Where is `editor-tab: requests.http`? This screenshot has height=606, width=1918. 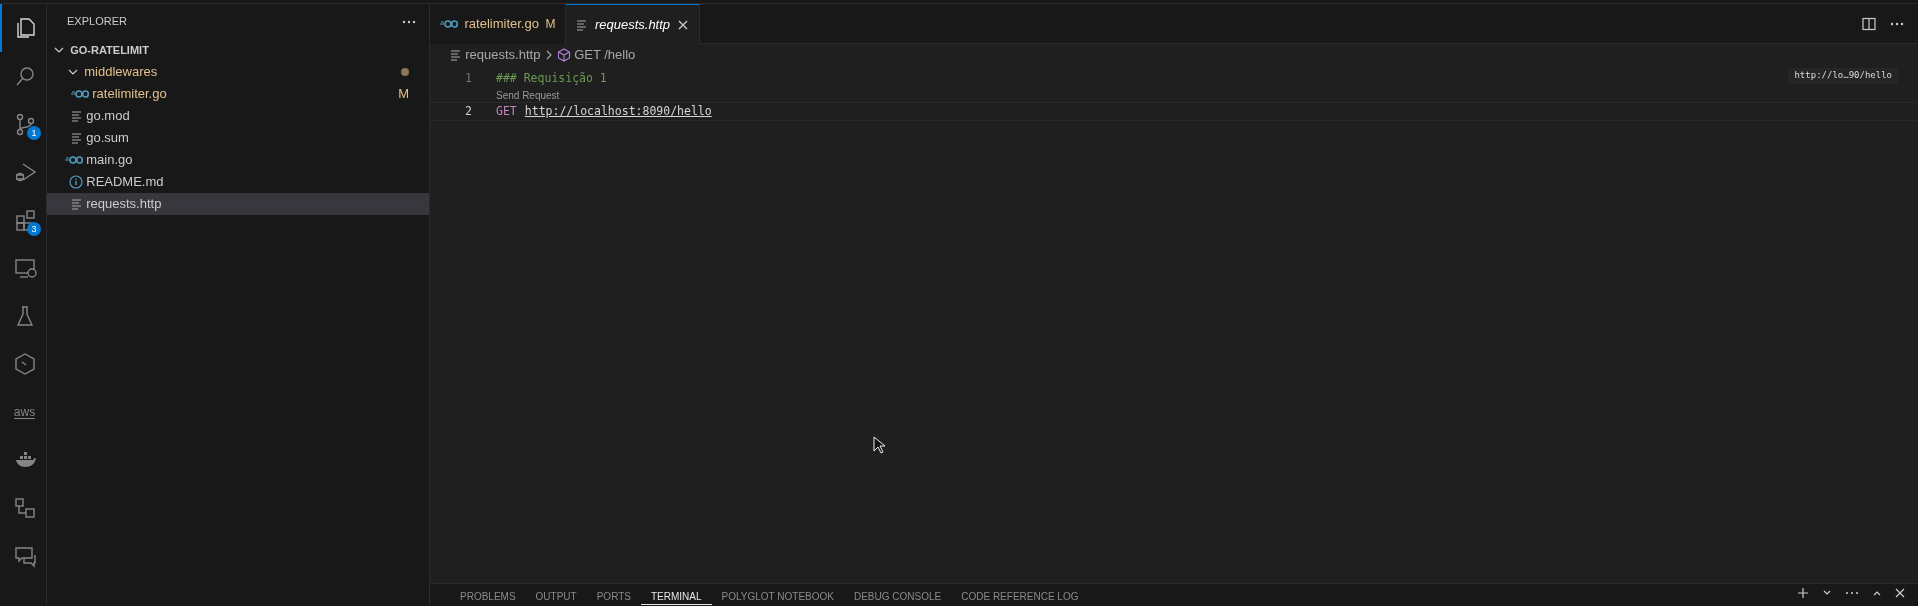 editor-tab: requests.http is located at coordinates (633, 24).